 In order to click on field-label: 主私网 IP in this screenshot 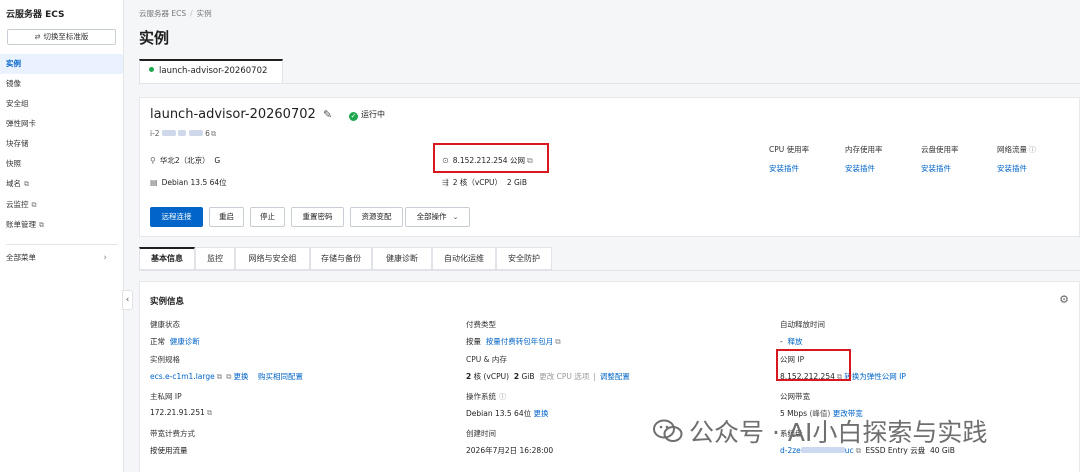, I will do `click(166, 396)`.